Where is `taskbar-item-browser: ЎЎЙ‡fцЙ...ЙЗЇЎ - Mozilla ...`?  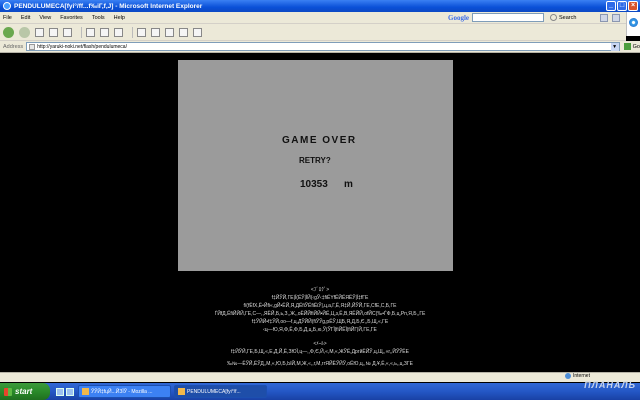
taskbar-item-browser: ЎЎЙ‡fцЙ...ЙЗЇЎ - Mozilla ... is located at coordinates (124, 391).